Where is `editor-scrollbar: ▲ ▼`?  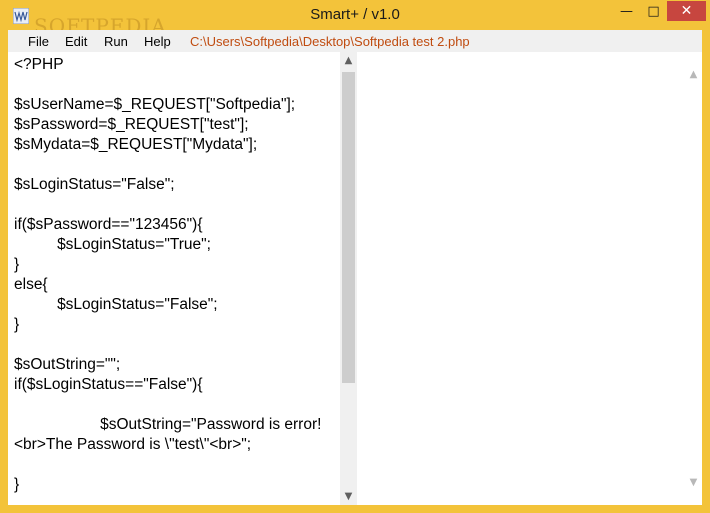
editor-scrollbar: ▲ ▼ is located at coordinates (348, 278).